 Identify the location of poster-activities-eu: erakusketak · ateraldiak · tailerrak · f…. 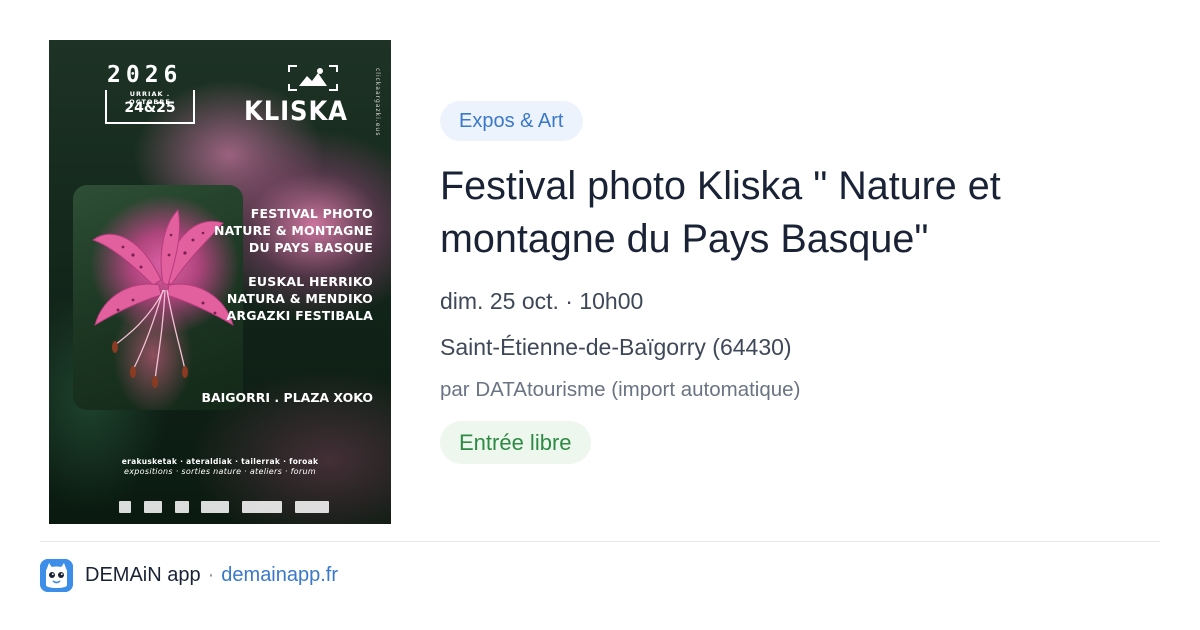
(220, 461).